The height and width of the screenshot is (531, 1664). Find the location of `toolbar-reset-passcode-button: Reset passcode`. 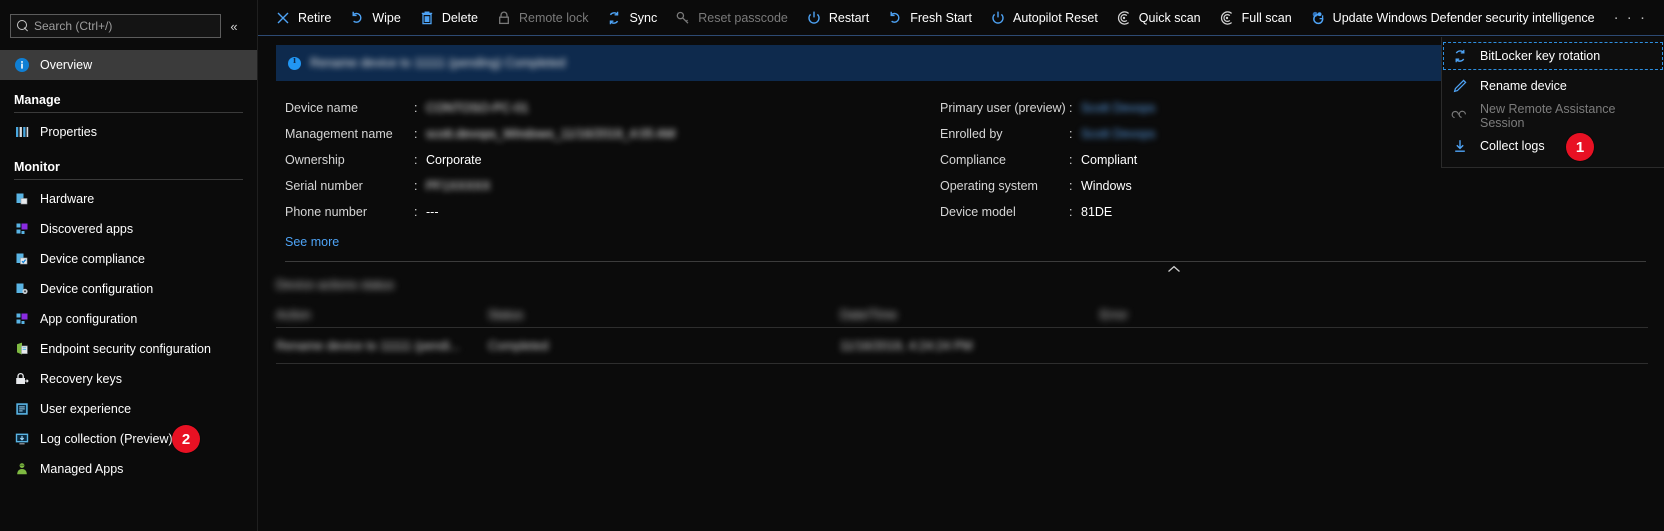

toolbar-reset-passcode-button: Reset passcode is located at coordinates (731, 18).